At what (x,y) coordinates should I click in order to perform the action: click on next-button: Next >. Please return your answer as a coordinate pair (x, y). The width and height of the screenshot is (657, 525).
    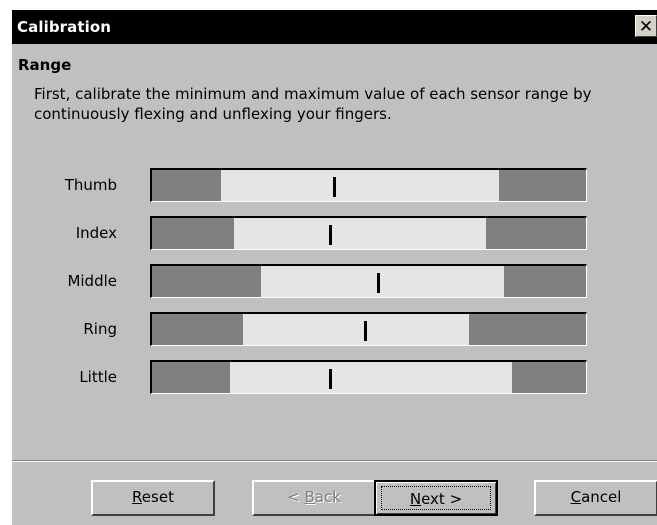
    Looking at the image, I should click on (436, 498).